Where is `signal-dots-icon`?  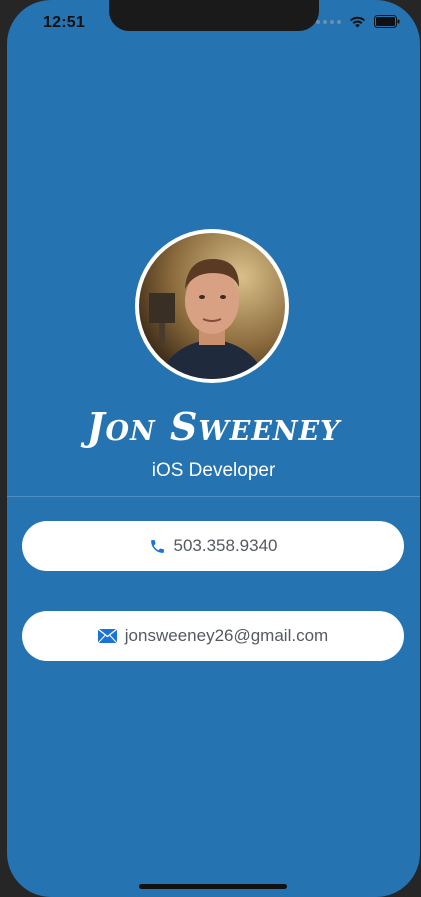
signal-dots-icon is located at coordinates (328, 21).